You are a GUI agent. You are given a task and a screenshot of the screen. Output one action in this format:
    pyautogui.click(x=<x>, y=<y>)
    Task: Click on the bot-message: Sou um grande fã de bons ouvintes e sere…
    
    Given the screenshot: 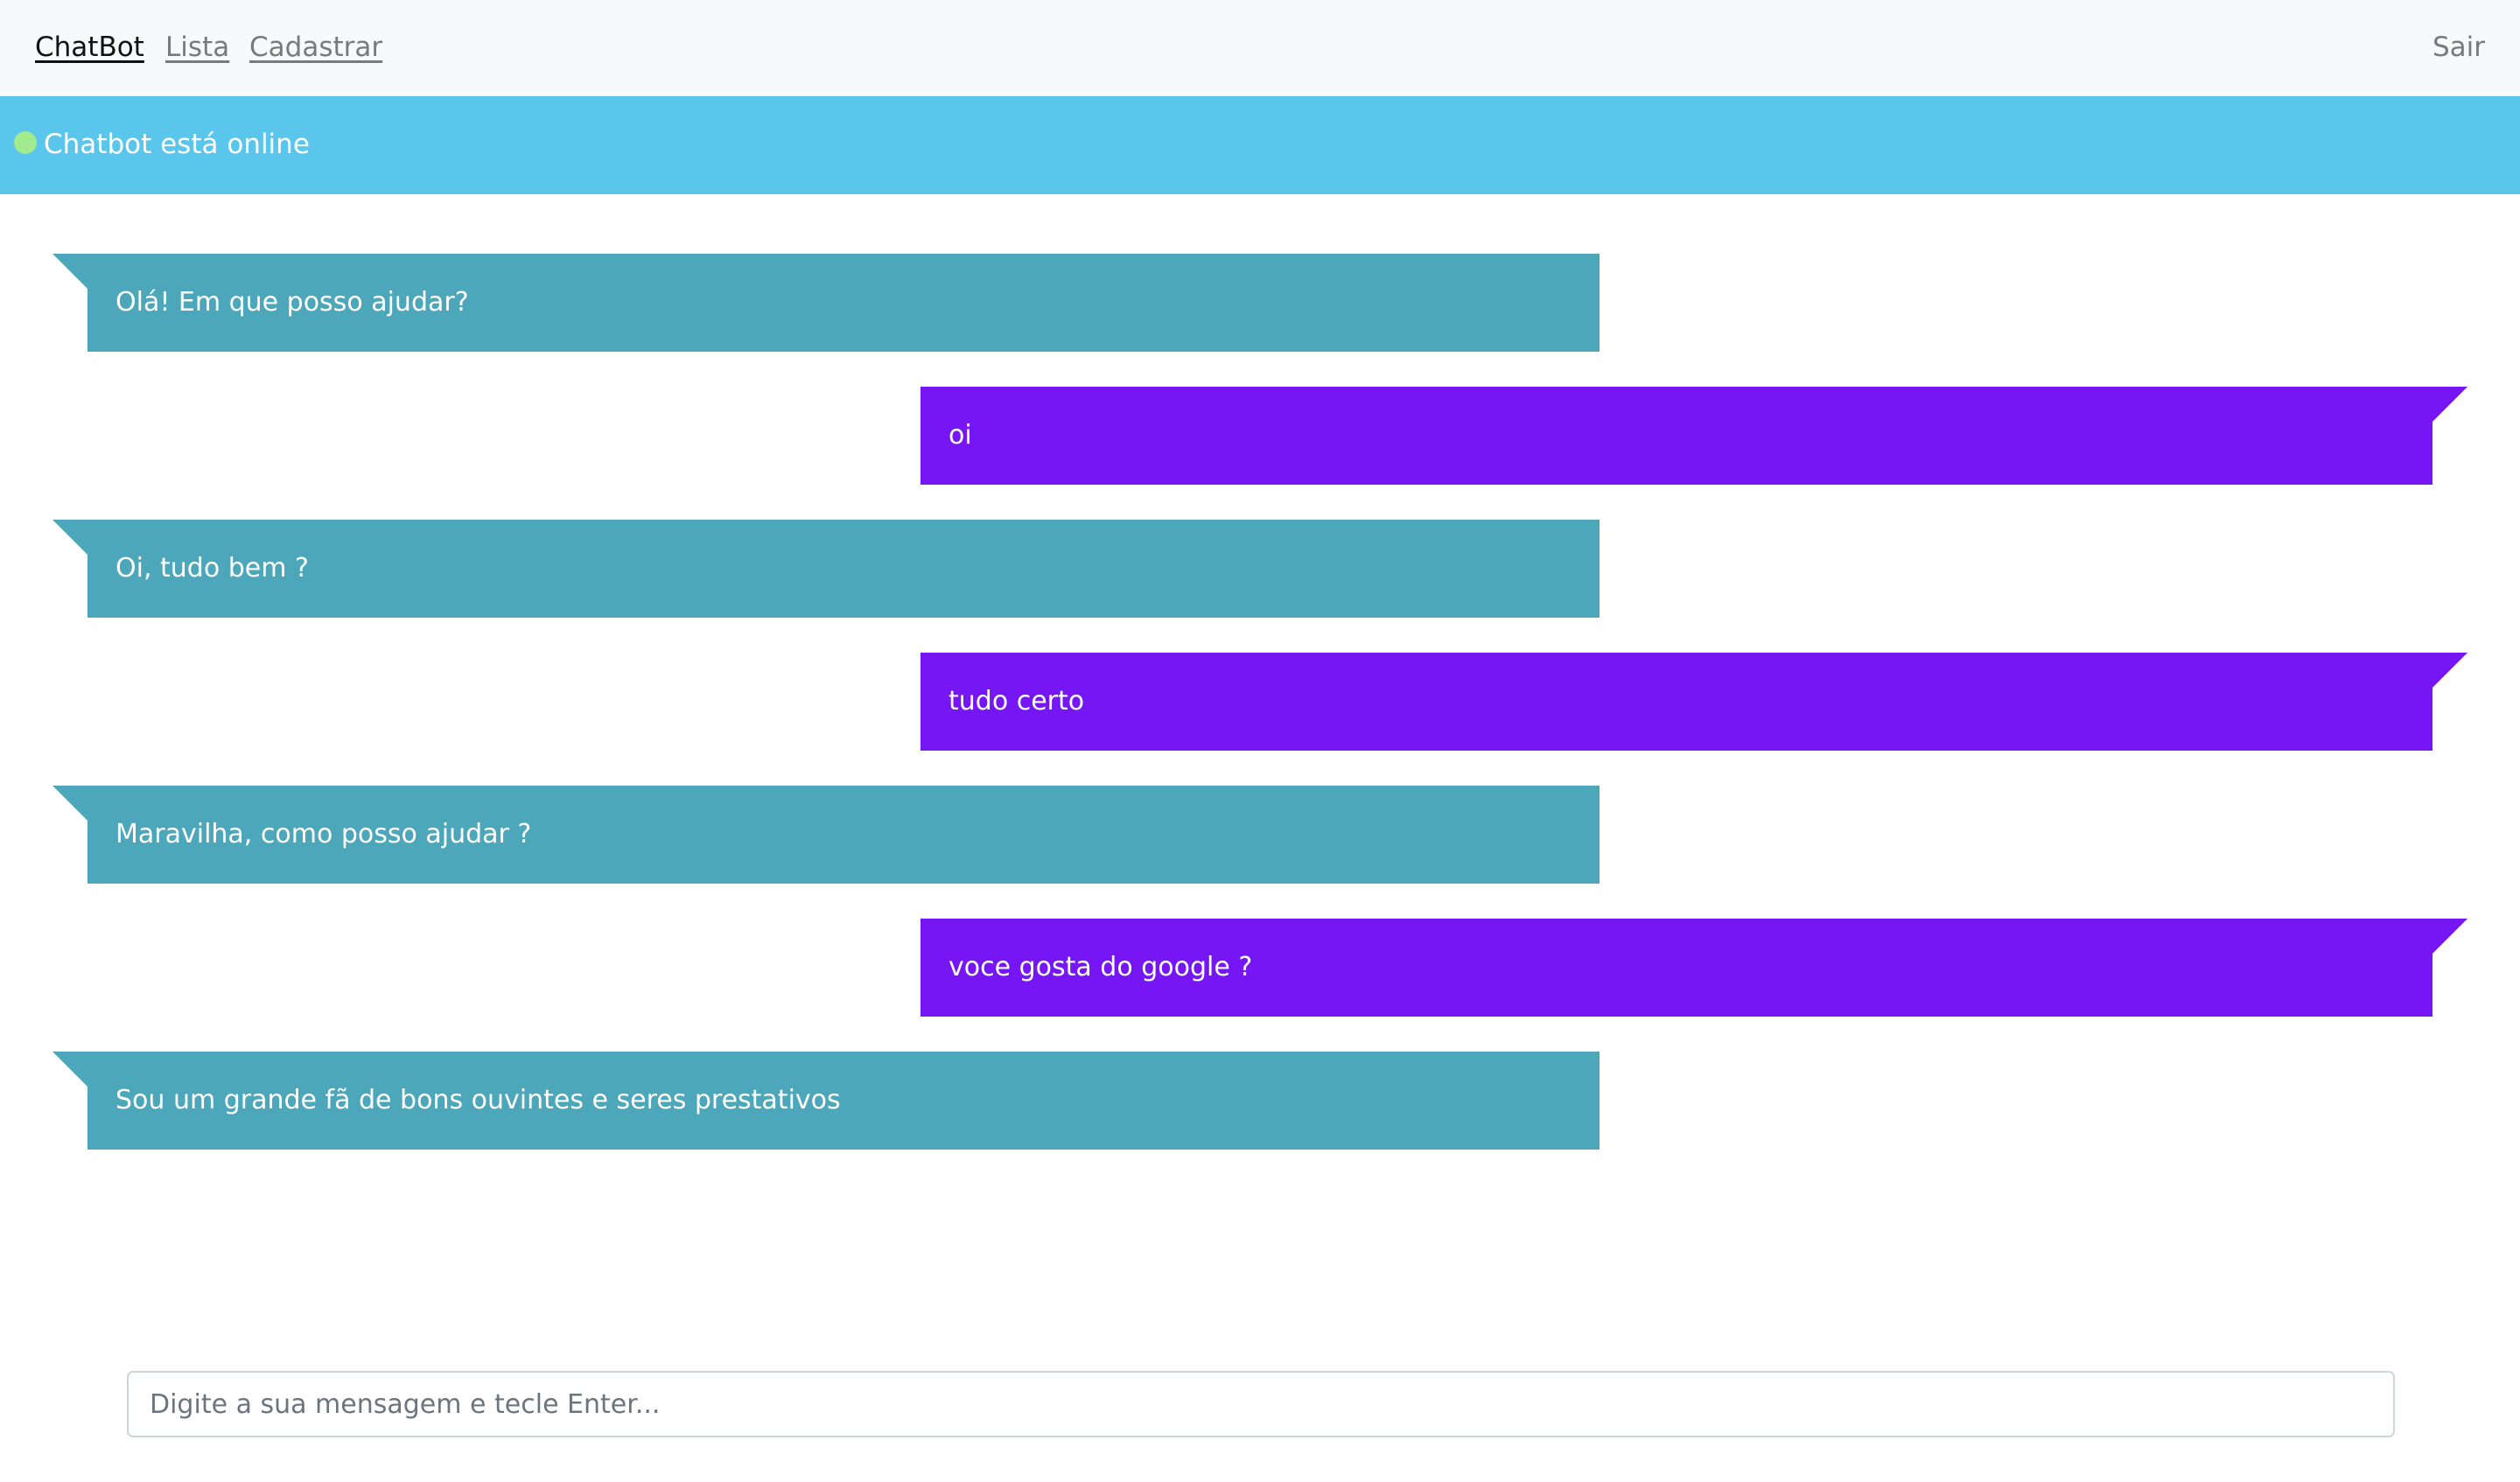 What is the action you would take?
    pyautogui.click(x=826, y=1101)
    